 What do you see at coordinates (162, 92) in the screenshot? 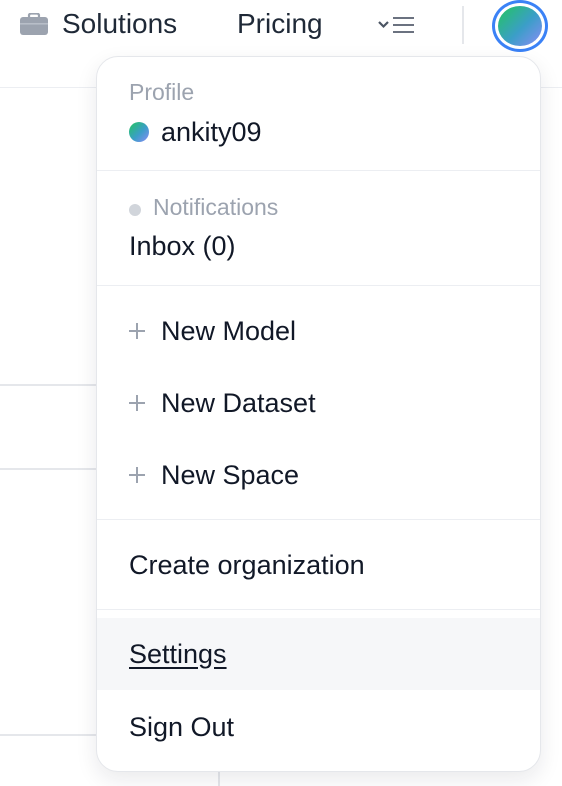
I see `profile-section-label: Profile` at bounding box center [162, 92].